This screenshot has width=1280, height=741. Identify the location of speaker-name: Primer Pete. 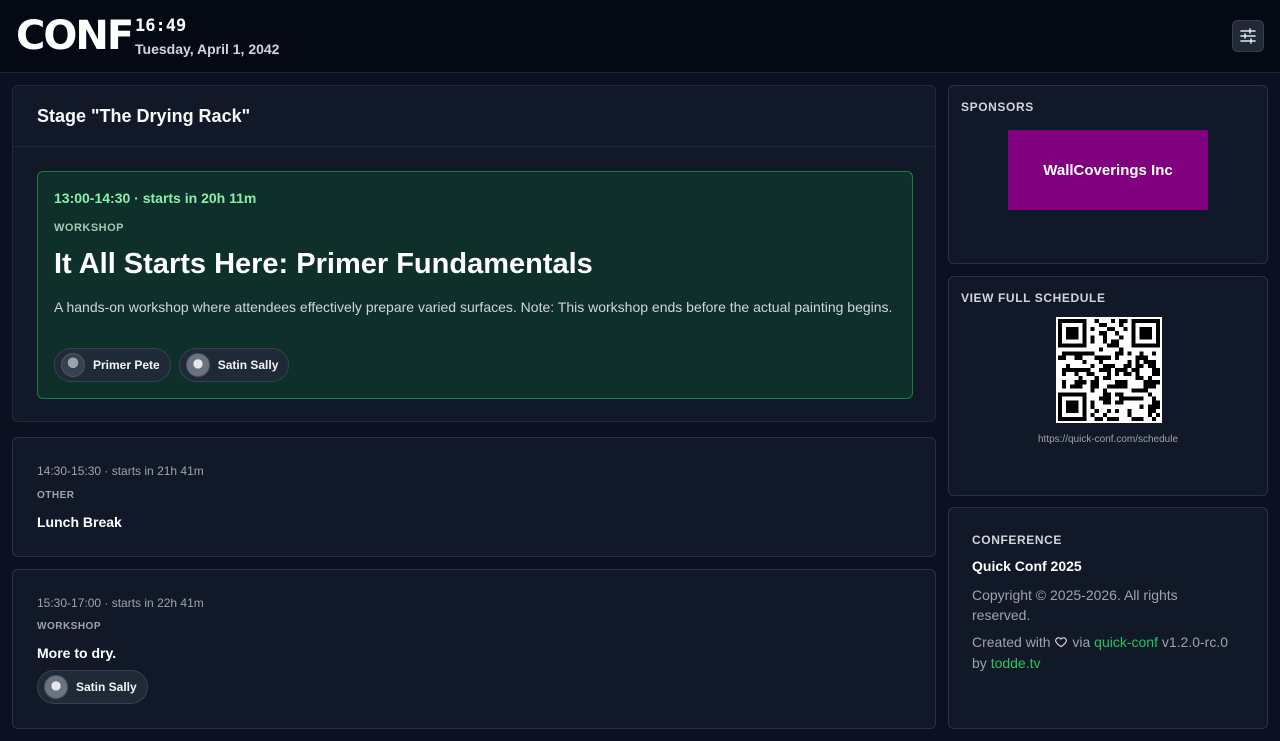
(126, 365).